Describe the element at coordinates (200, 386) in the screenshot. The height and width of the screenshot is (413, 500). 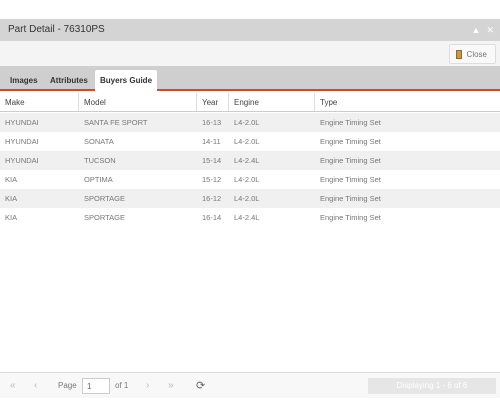
I see `refresh-icon: ⟳` at that location.